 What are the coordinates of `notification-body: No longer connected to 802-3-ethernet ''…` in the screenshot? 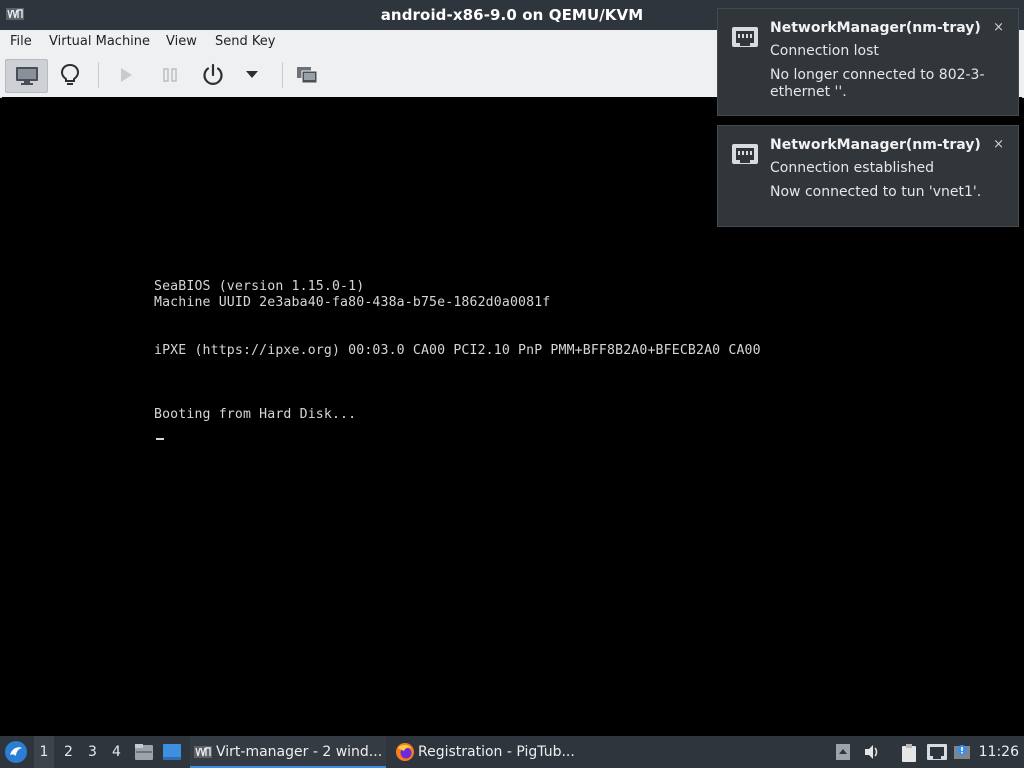 It's located at (877, 83).